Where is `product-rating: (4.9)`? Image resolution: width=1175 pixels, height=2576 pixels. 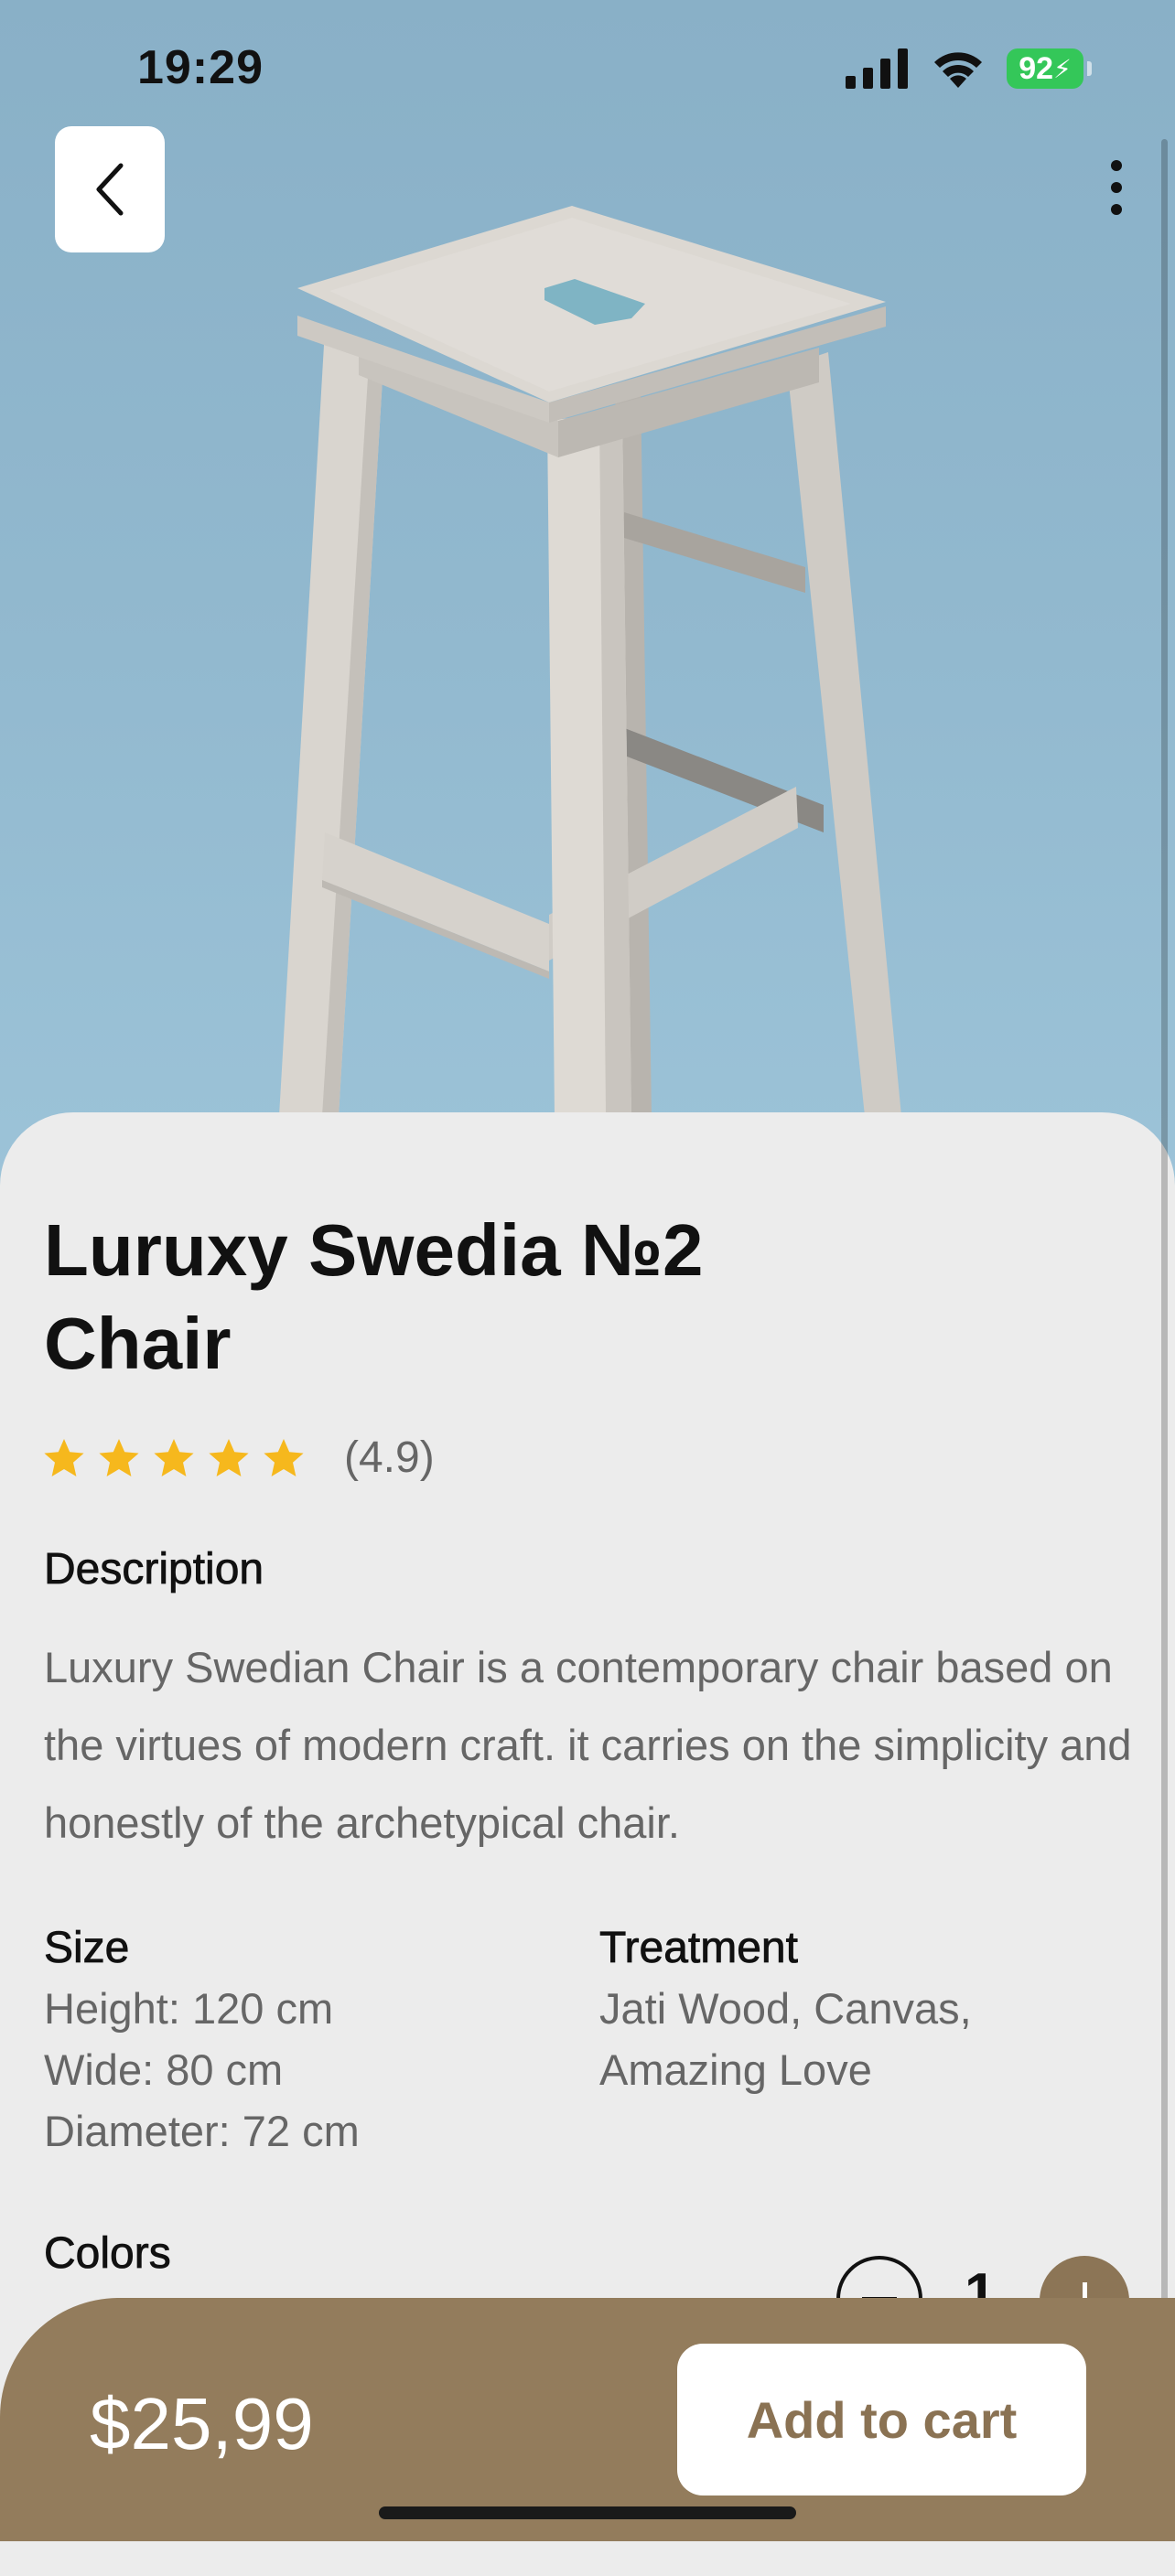
product-rating: (4.9) is located at coordinates (238, 1458).